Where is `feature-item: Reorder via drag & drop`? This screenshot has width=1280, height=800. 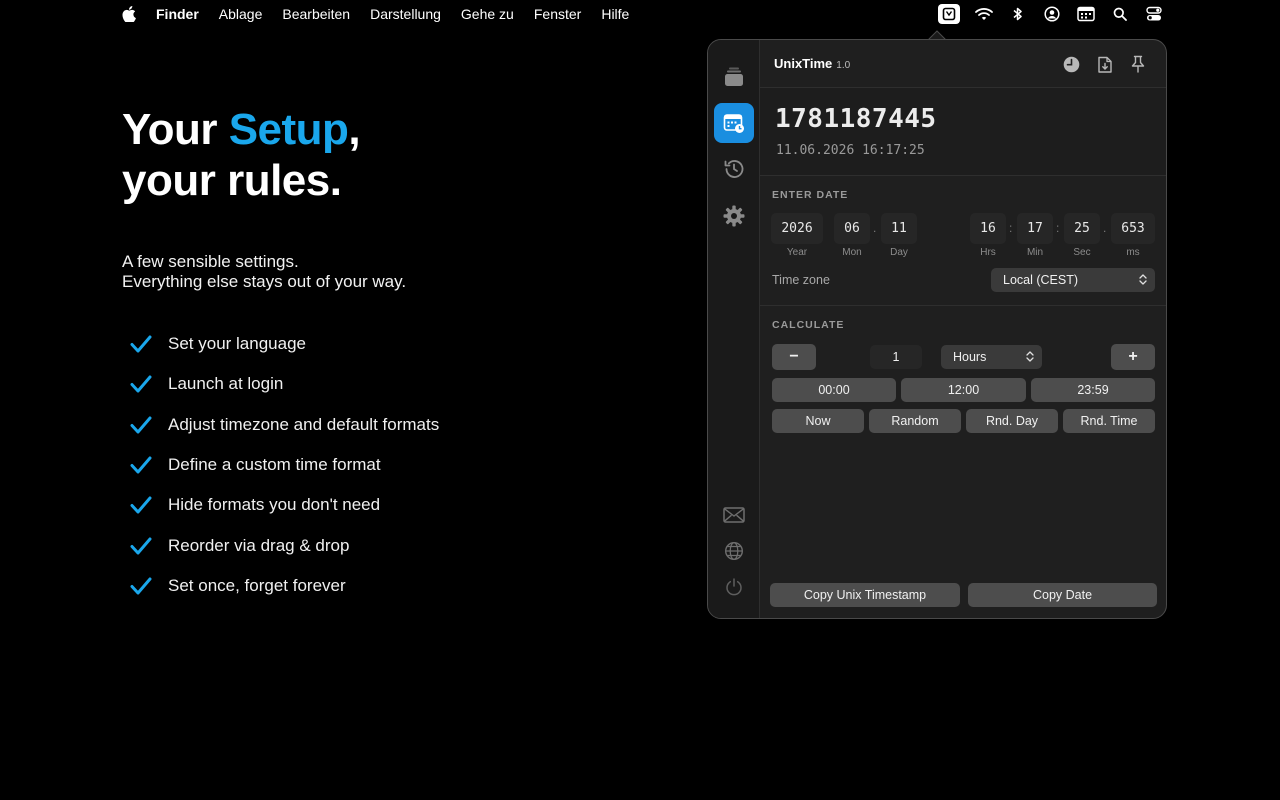 feature-item: Reorder via drag & drop is located at coordinates (284, 545).